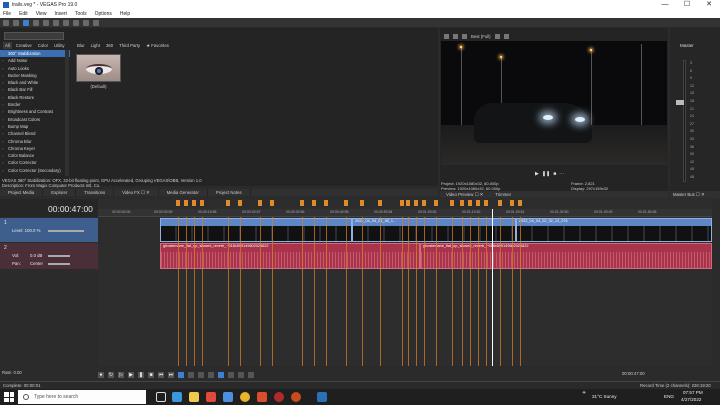  I want to click on save-icon, so click(26, 22).